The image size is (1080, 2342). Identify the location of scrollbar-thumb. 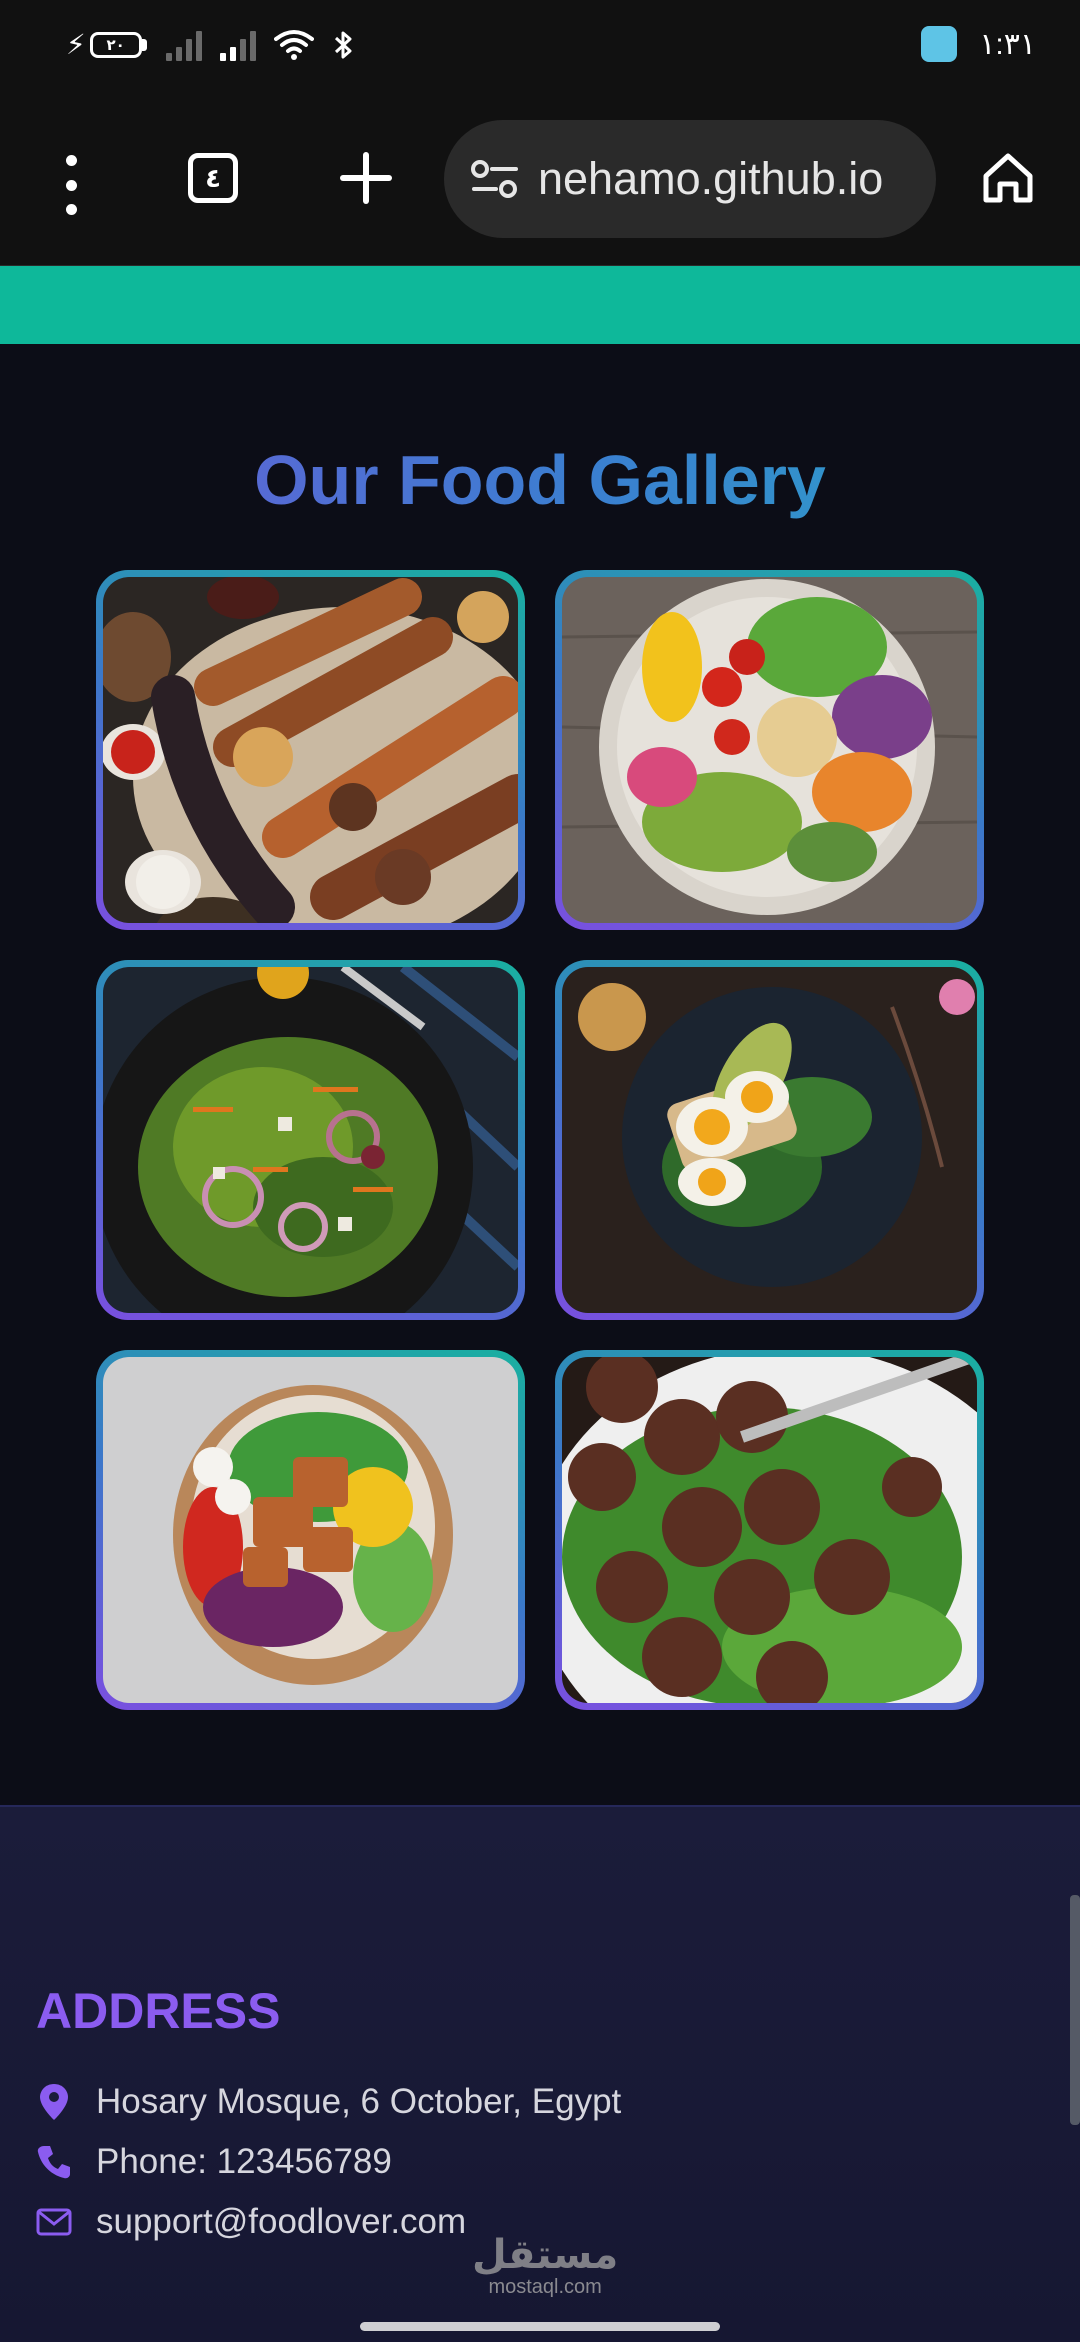
(1075, 2010).